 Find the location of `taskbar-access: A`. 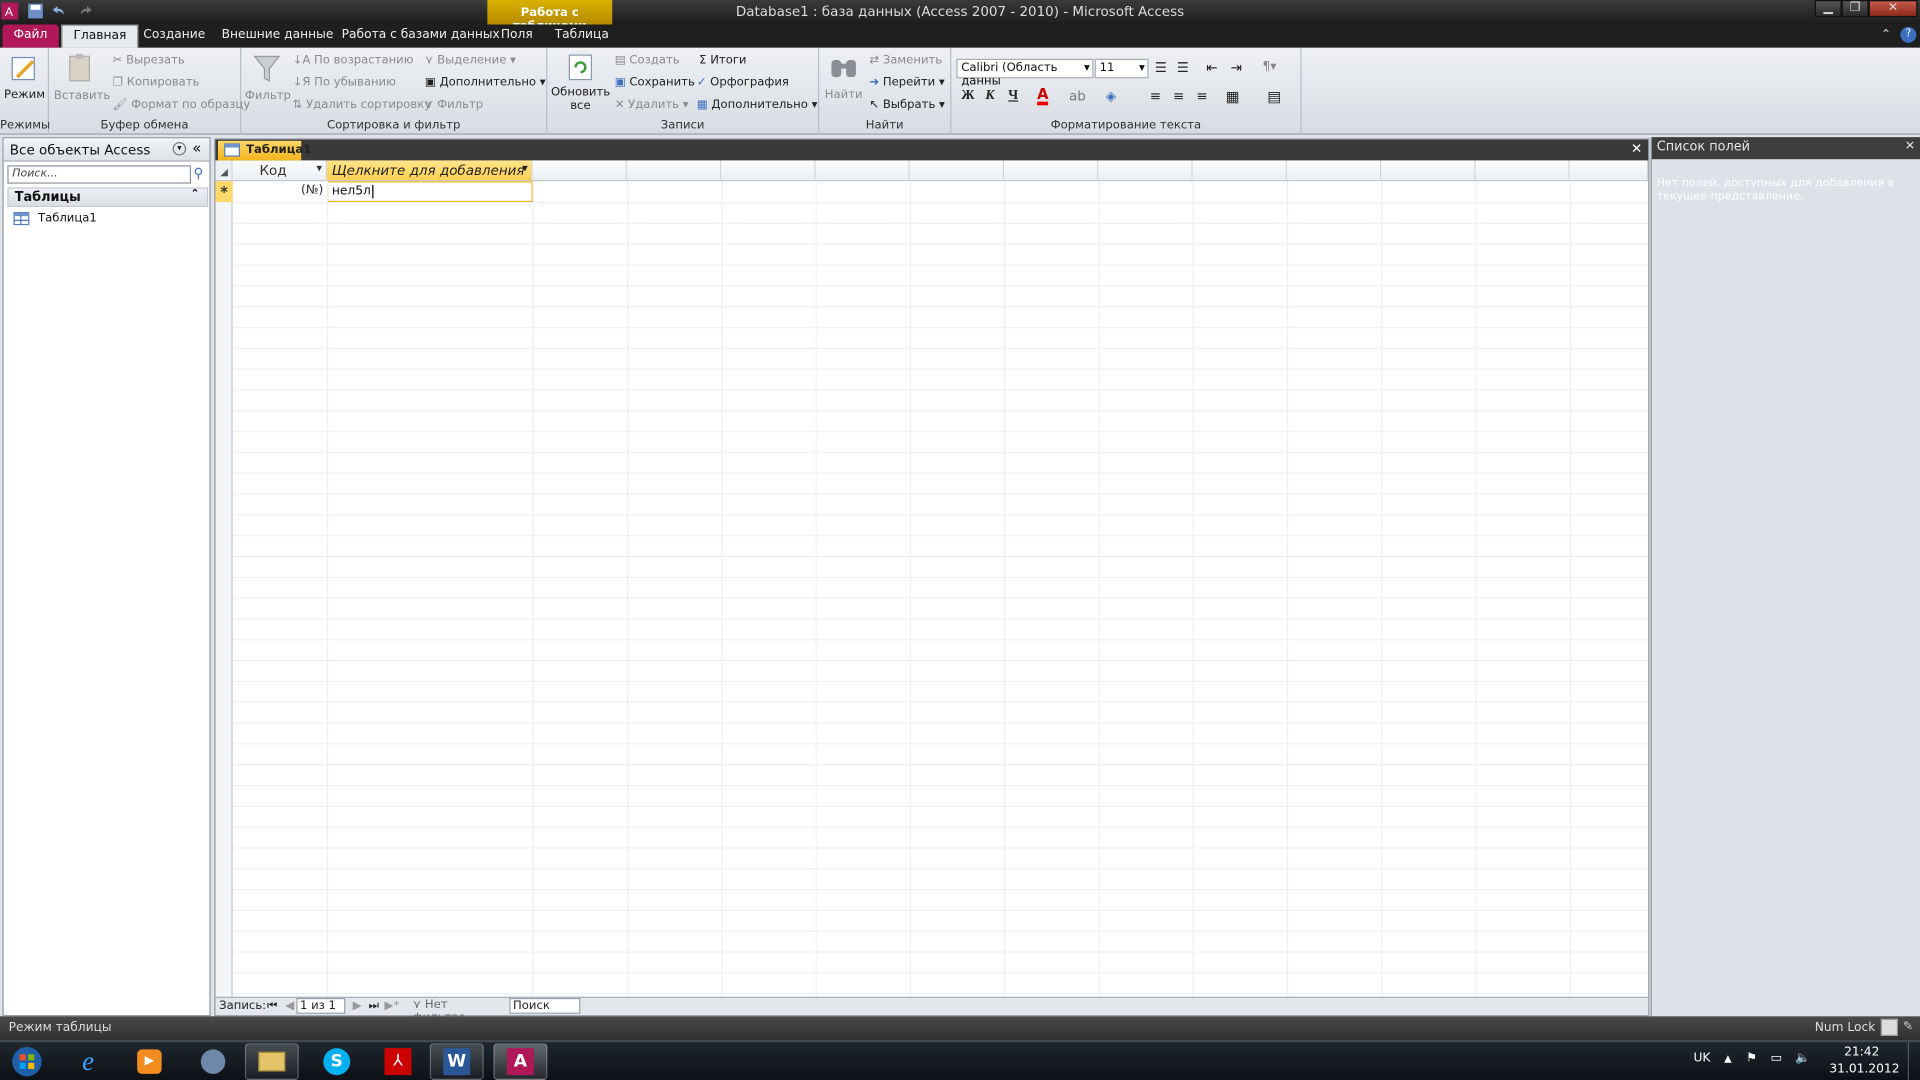

taskbar-access: A is located at coordinates (520, 1061).